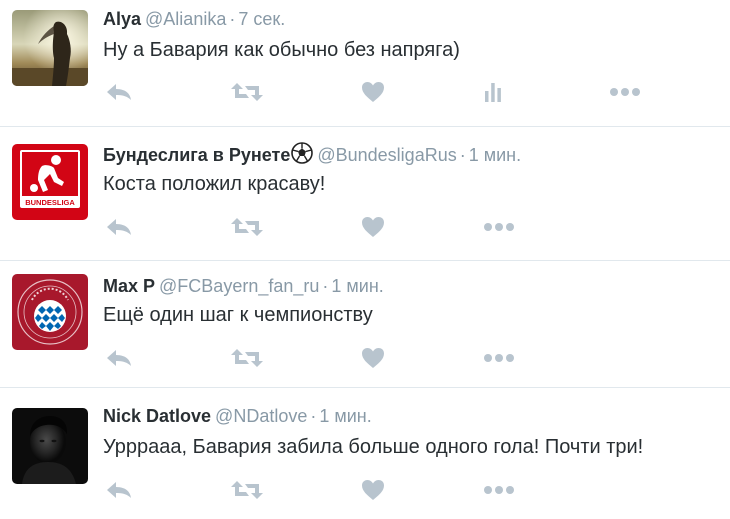  What do you see at coordinates (302, 153) in the screenshot?
I see `soccer-ball-icon` at bounding box center [302, 153].